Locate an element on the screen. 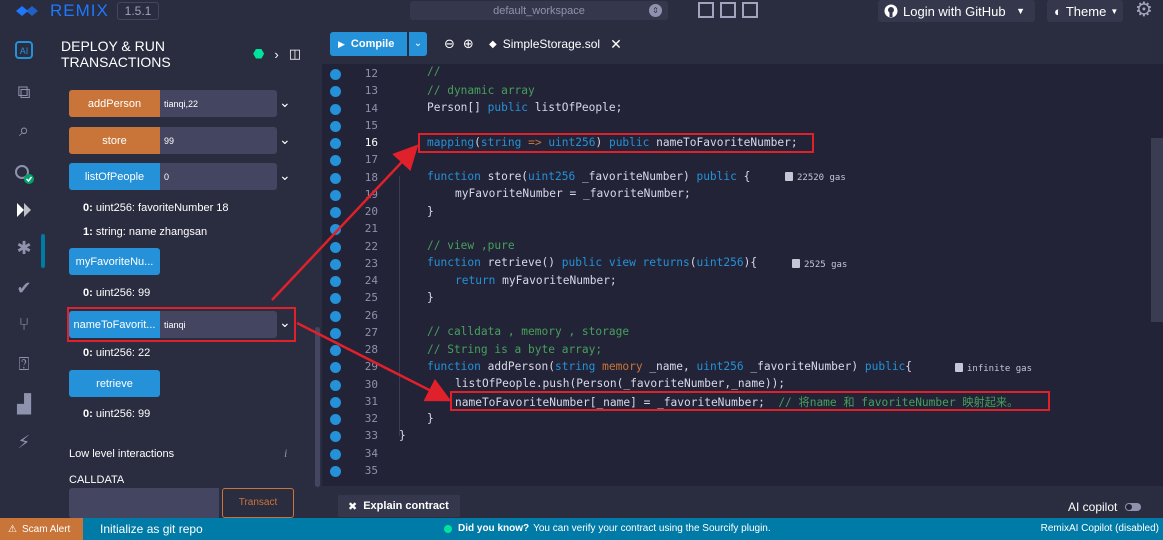  addperson-button: addPerson is located at coordinates (114, 103).